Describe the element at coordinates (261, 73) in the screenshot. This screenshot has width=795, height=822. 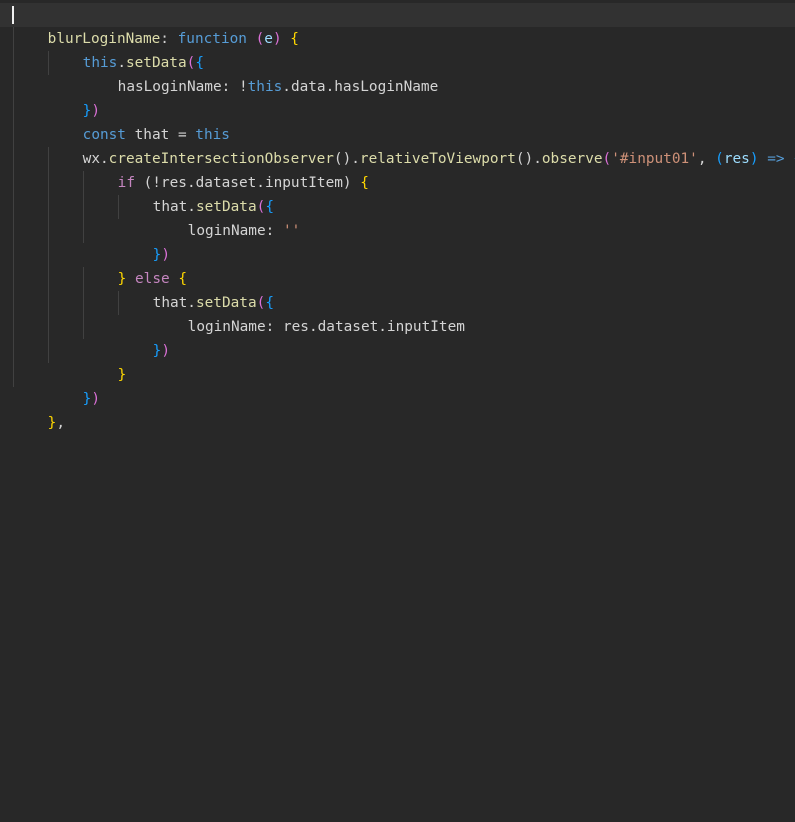
I see `code-line: hasLoginName: !this.data.hasLoginName` at that location.